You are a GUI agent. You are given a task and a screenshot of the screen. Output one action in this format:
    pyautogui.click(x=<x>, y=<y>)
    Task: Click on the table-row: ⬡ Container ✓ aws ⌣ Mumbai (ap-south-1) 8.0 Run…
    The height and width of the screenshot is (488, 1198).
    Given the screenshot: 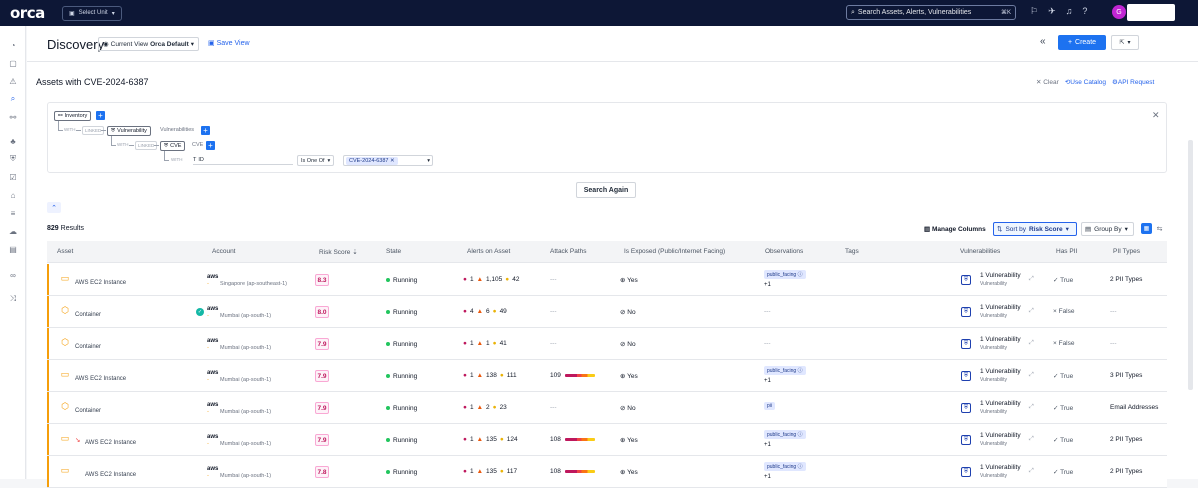 What is the action you would take?
    pyautogui.click(x=607, y=312)
    